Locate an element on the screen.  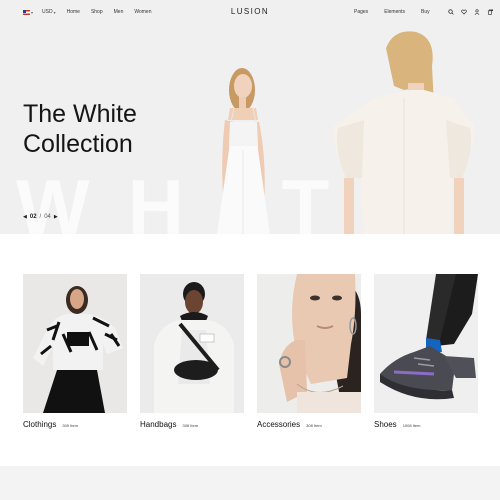
next-slide-icon: ▶ is located at coordinates (56, 217).